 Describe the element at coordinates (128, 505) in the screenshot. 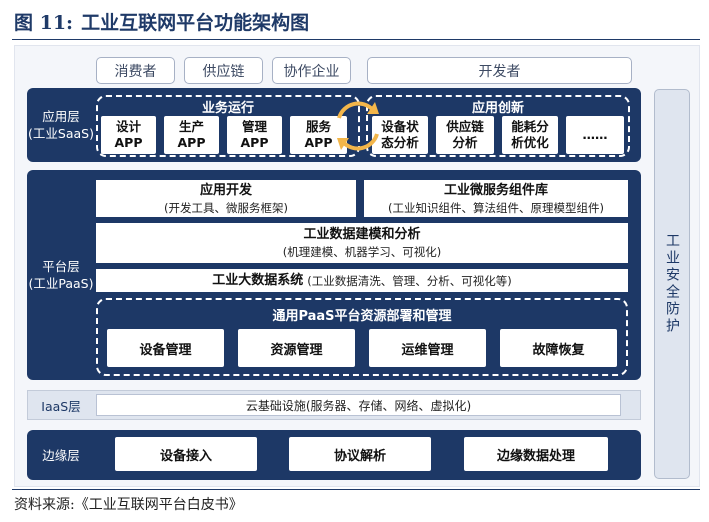

I see `source-note: 资料来源:《工业互联网平台白皮书》` at that location.